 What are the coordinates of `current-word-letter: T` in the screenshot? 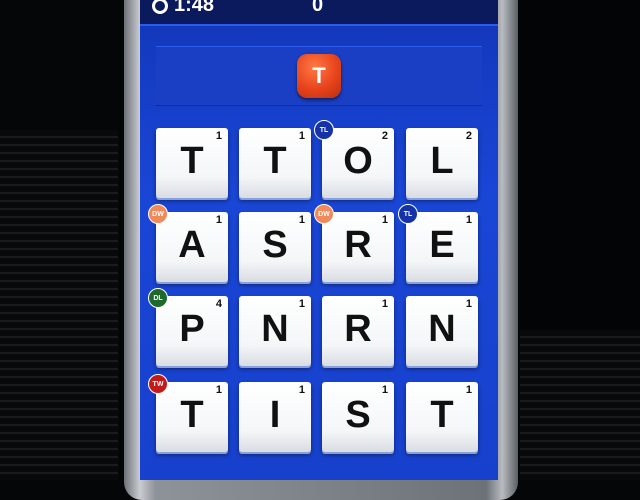 It's located at (319, 75).